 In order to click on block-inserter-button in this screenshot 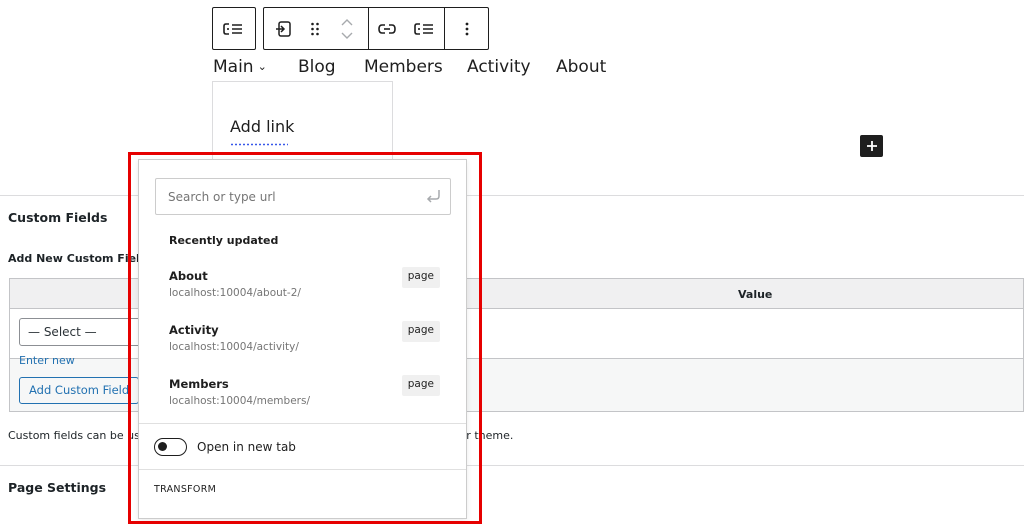, I will do `click(871, 146)`.